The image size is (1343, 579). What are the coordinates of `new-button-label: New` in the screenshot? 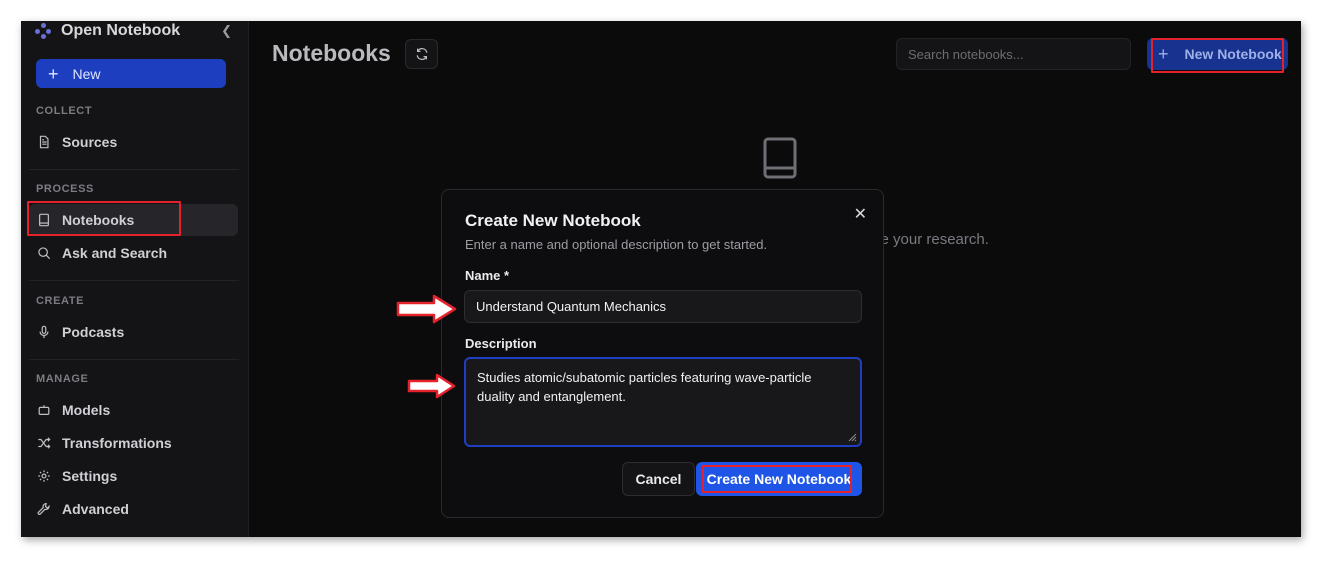 It's located at (86, 73).